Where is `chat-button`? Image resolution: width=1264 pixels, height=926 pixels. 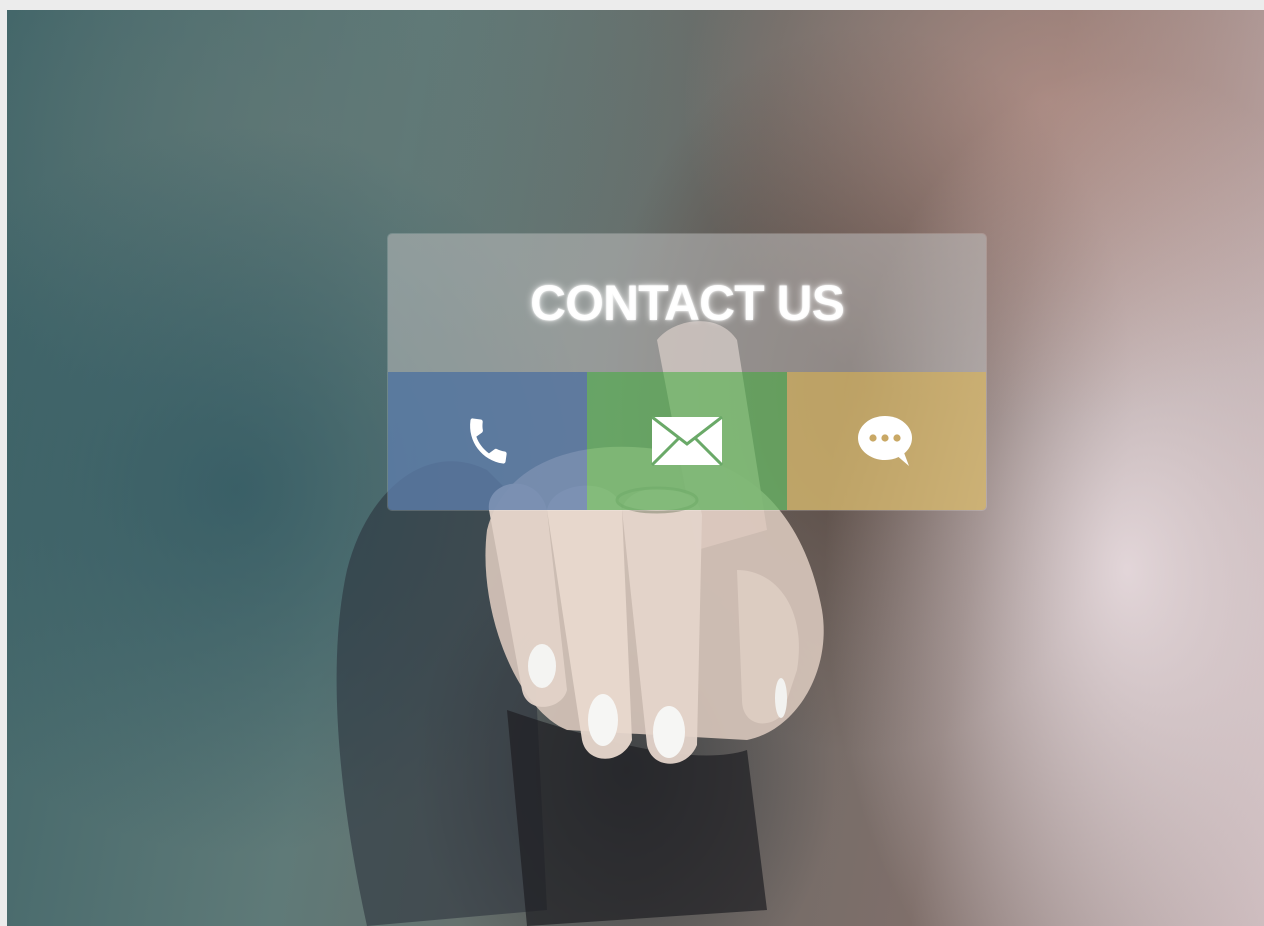 chat-button is located at coordinates (886, 441).